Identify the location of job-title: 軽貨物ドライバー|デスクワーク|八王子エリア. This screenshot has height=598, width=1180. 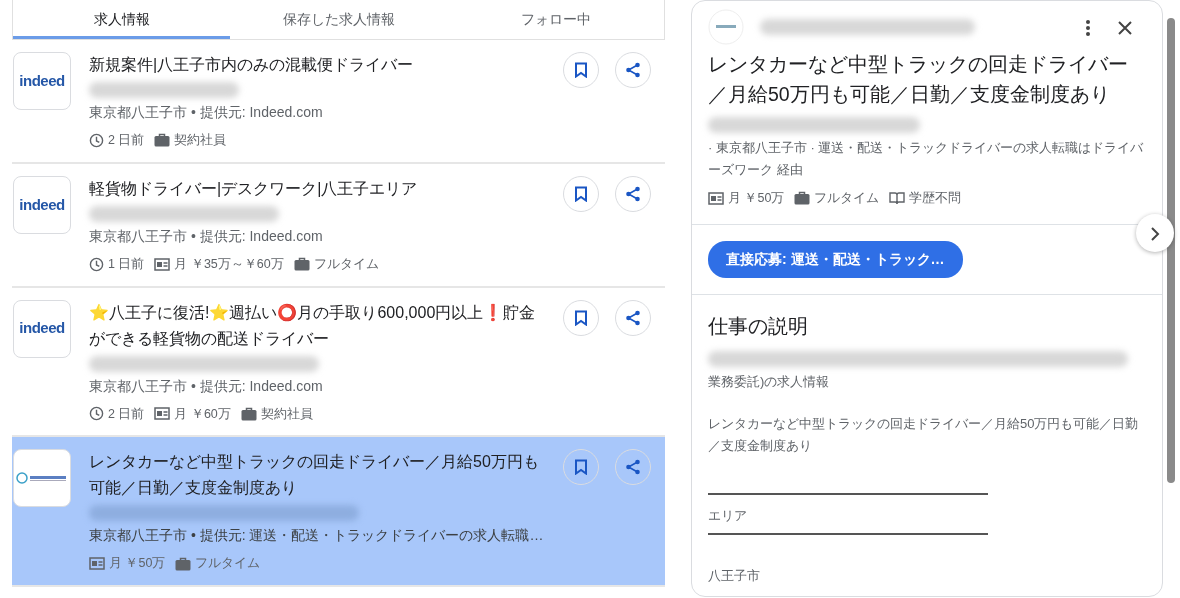
(254, 188).